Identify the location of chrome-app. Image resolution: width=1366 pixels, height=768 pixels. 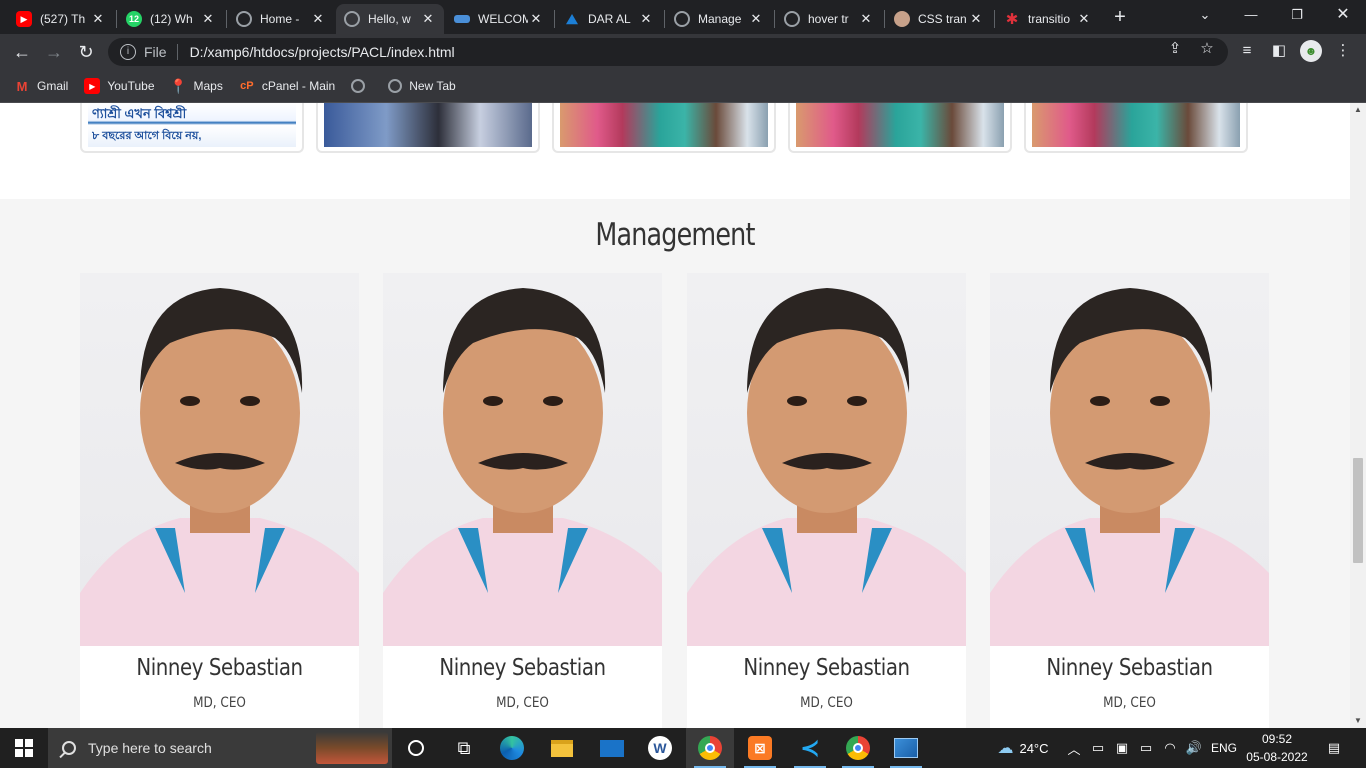
(710, 748).